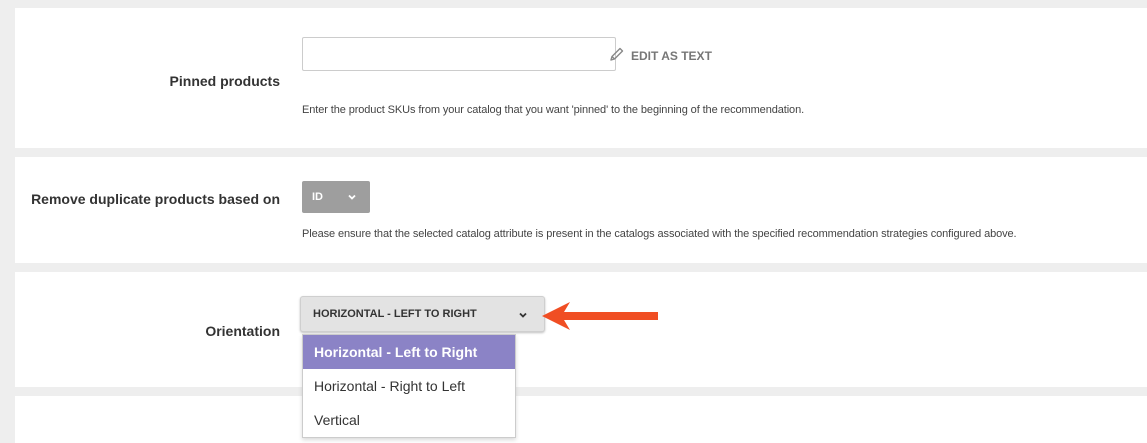 The width and height of the screenshot is (1147, 443). I want to click on next-setting-panel, so click(581, 419).